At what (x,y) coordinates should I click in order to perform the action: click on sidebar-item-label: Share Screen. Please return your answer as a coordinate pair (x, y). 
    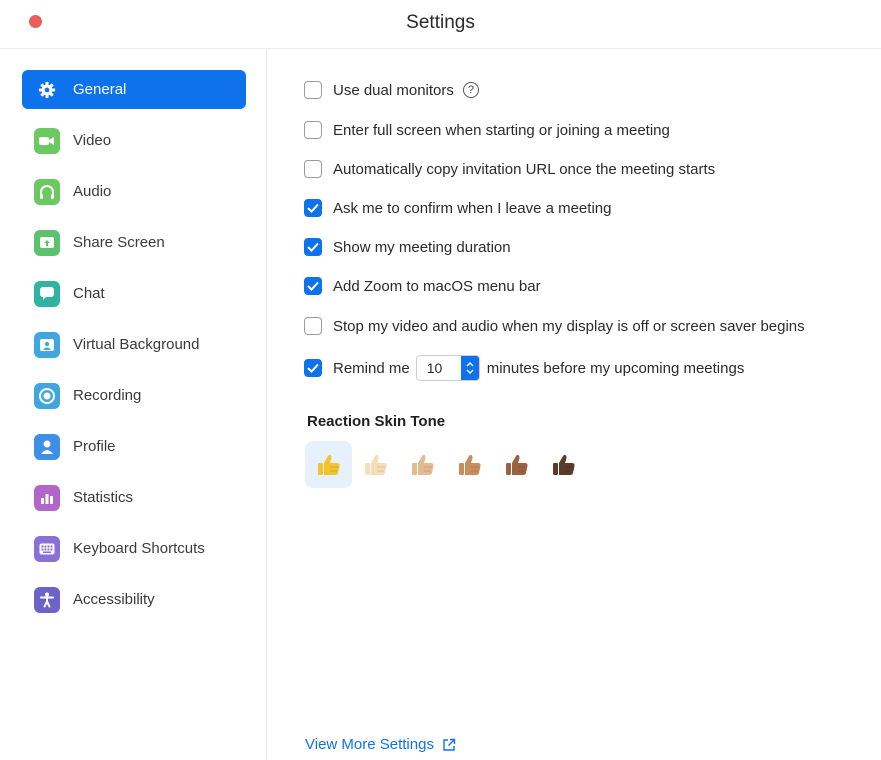
    Looking at the image, I should click on (119, 242).